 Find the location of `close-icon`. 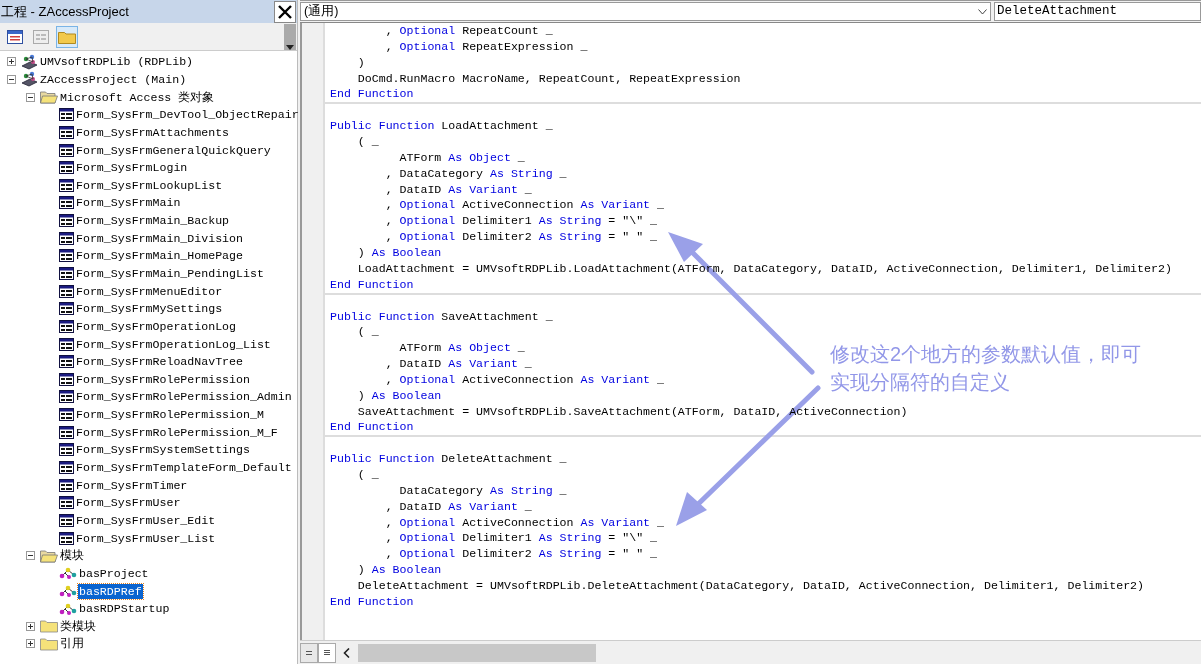

close-icon is located at coordinates (285, 11).